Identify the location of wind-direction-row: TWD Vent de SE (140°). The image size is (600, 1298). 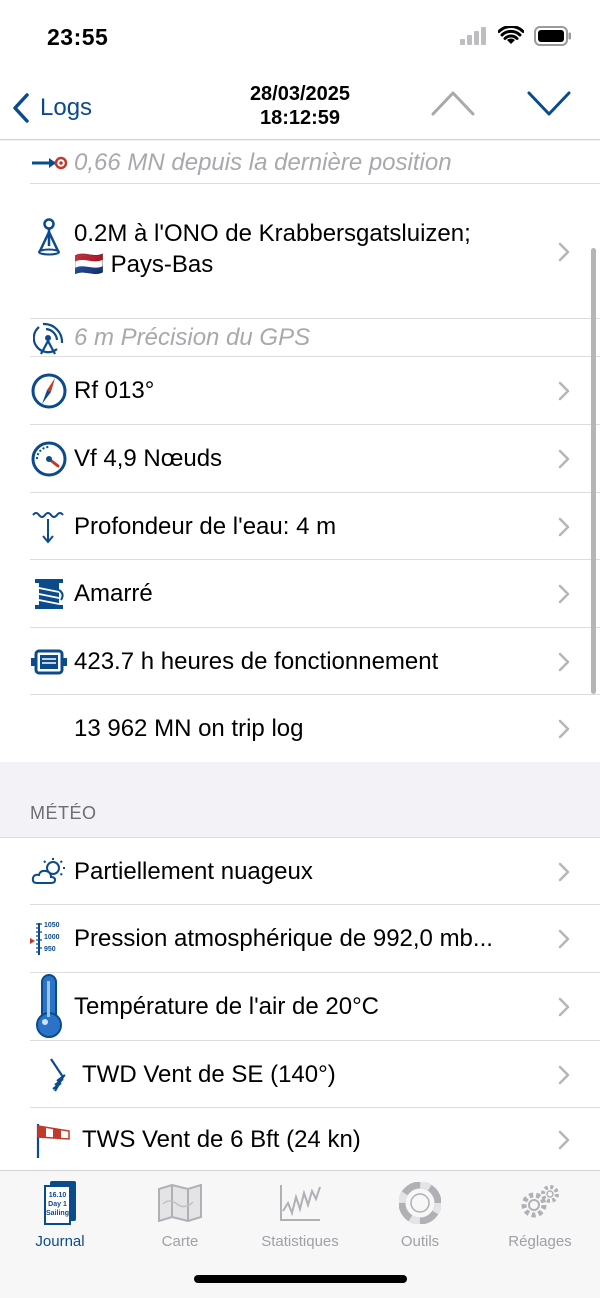
(300, 1074).